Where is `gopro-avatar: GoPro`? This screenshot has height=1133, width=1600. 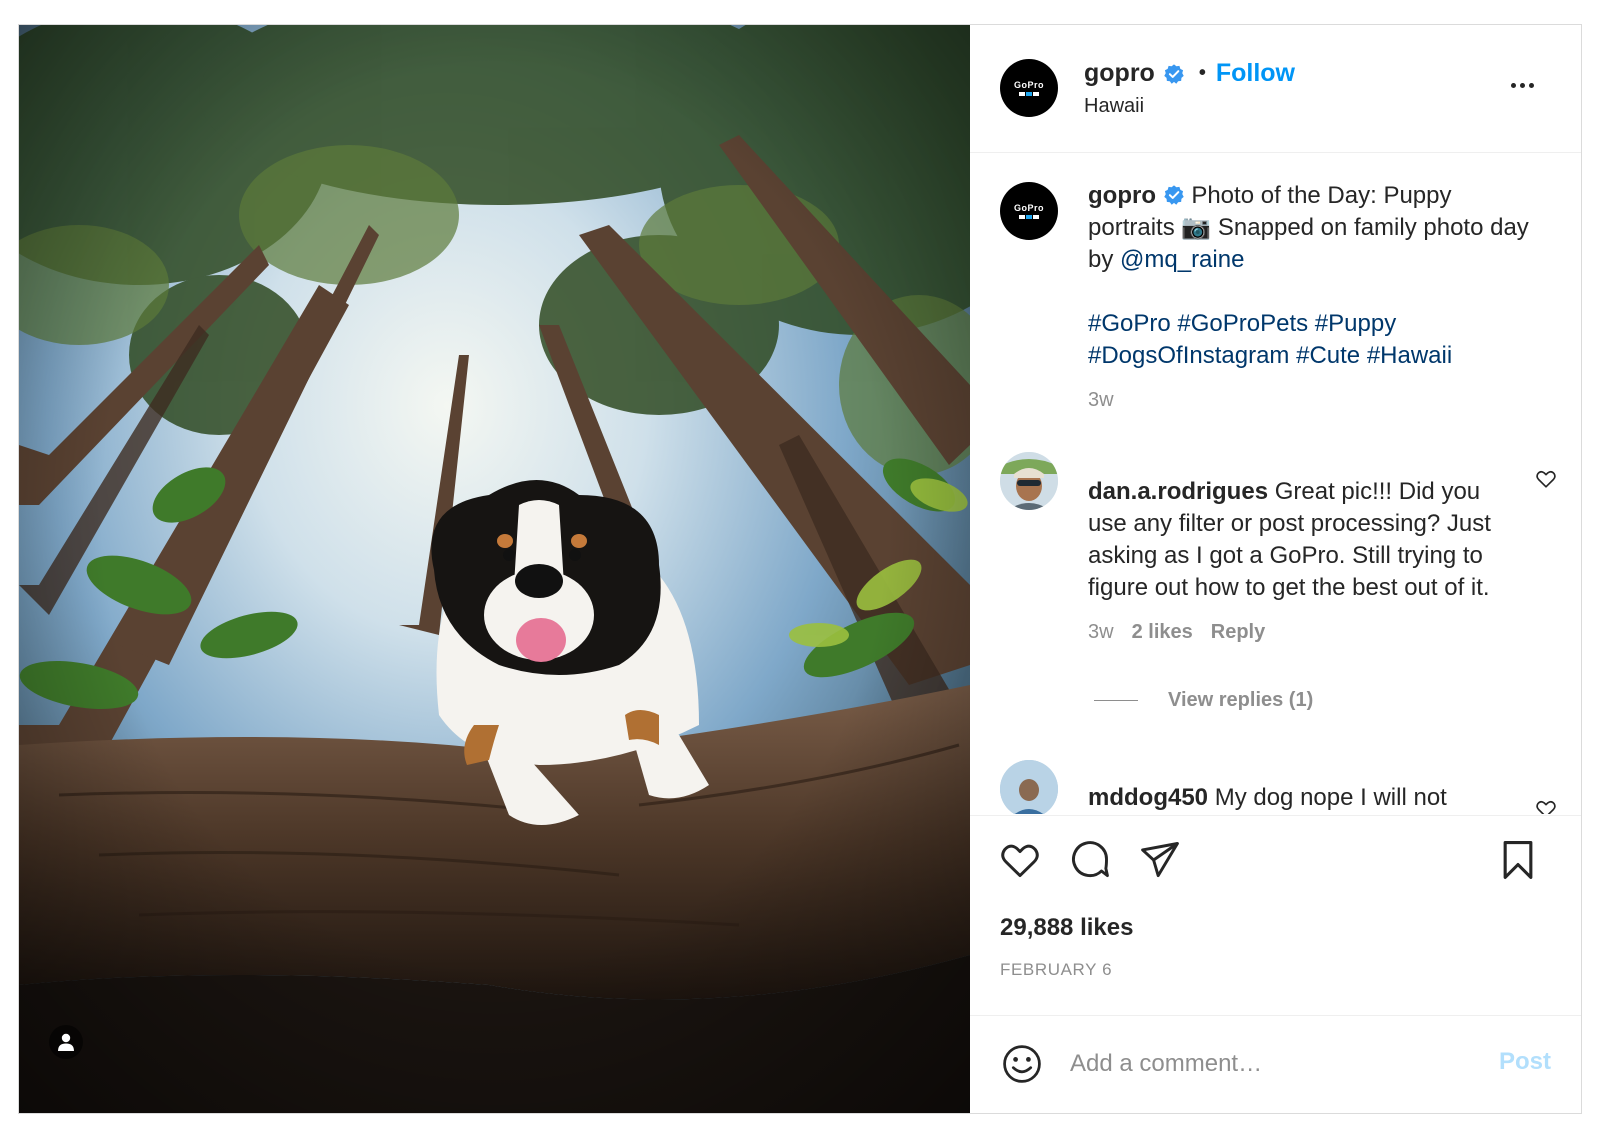
gopro-avatar: GoPro is located at coordinates (1029, 88).